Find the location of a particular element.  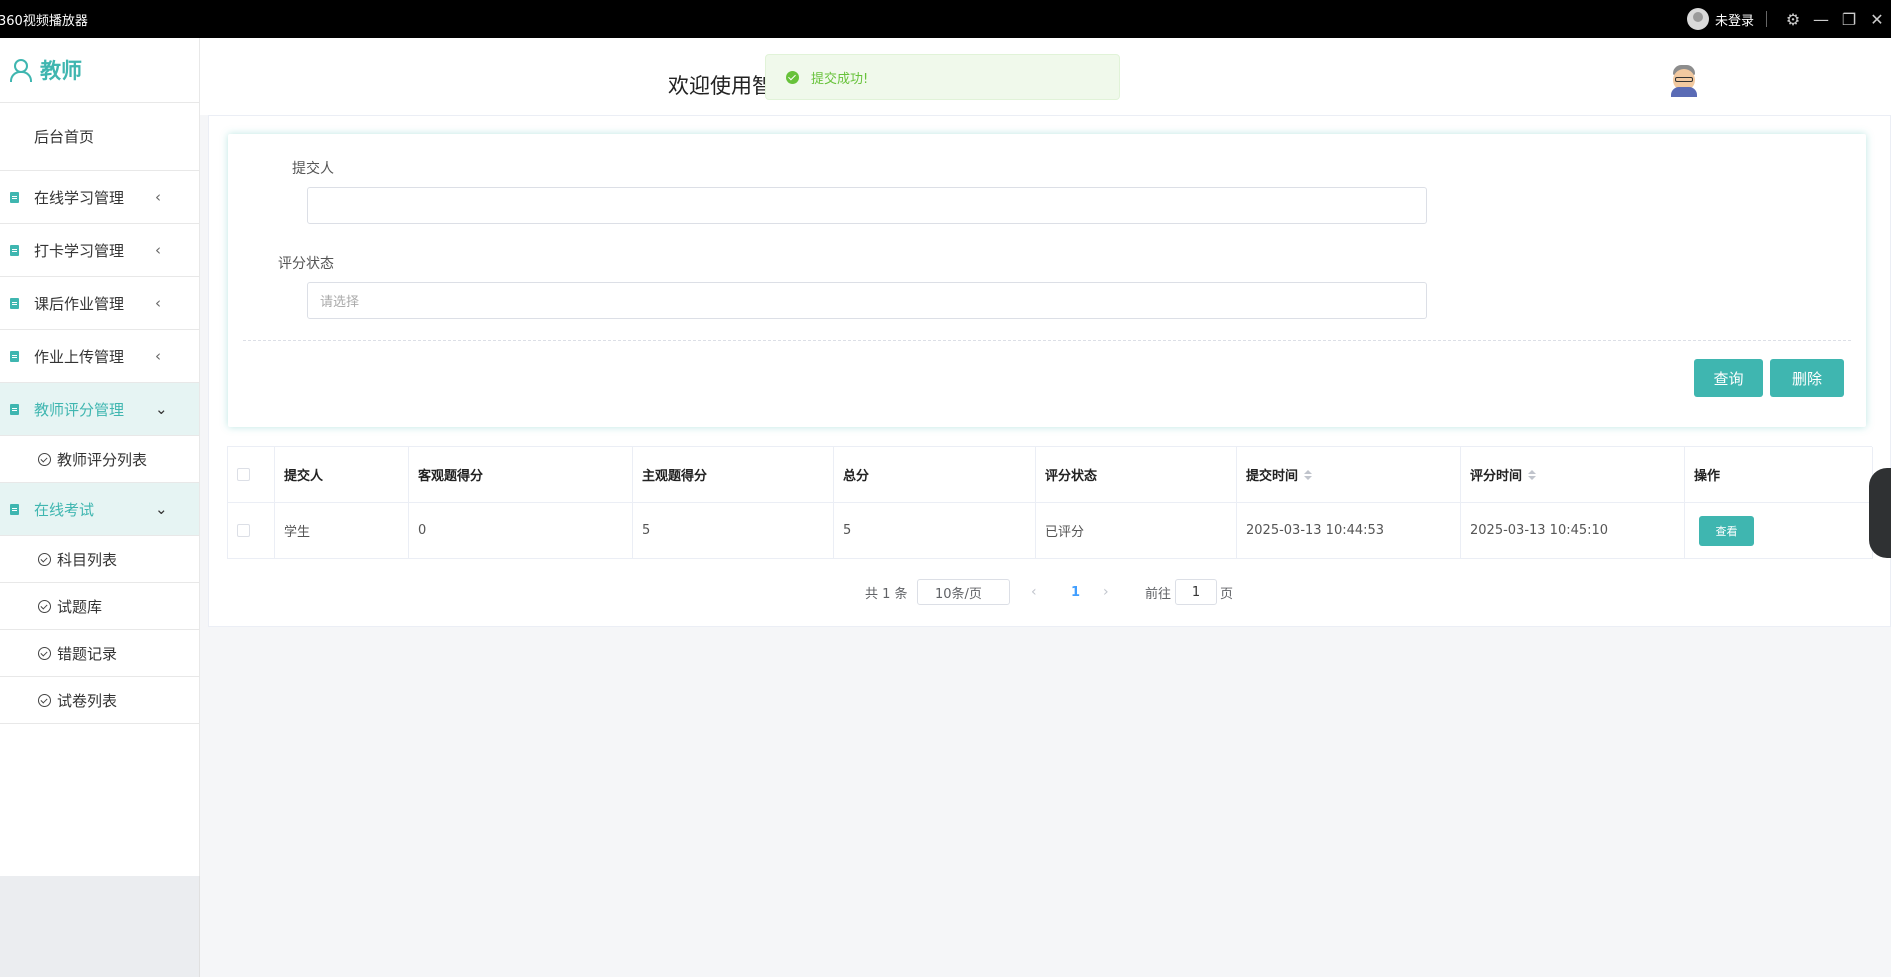

prev-page-button: ‹ is located at coordinates (1034, 592).